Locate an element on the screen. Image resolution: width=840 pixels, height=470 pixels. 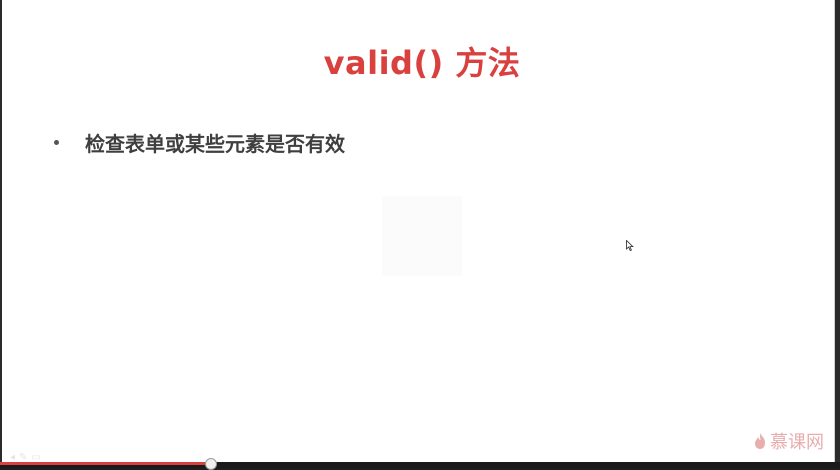
watermark: 慕课网 is located at coordinates (788, 441).